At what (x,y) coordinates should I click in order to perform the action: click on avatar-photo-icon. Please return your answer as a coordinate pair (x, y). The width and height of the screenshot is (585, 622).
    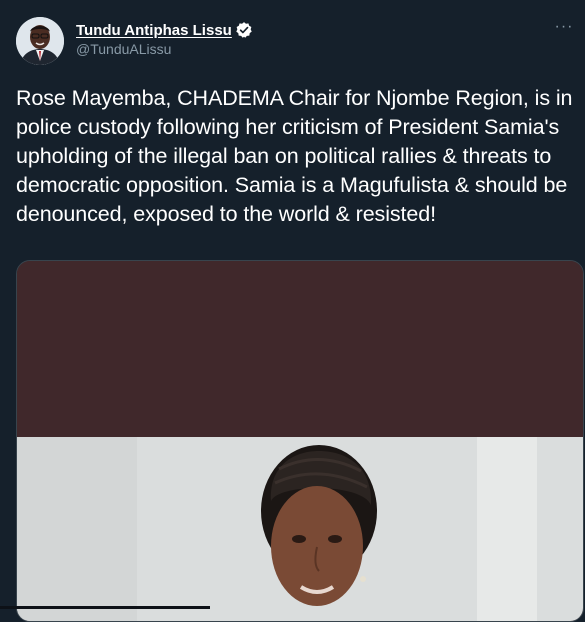
    Looking at the image, I should click on (40, 41).